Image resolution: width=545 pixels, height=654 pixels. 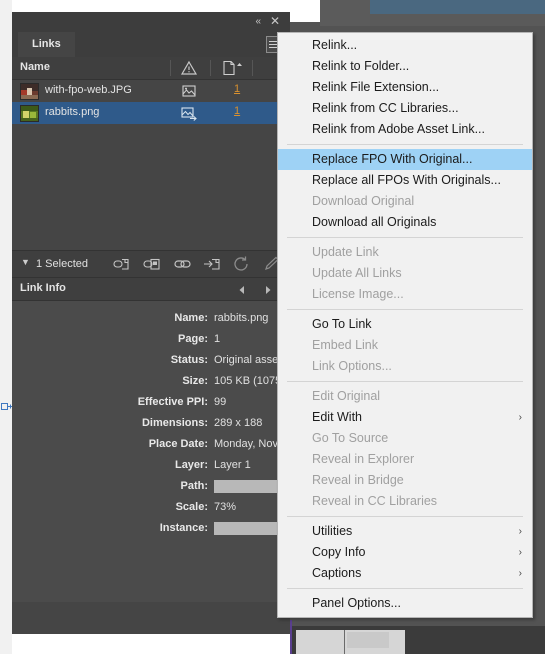 I want to click on menu-item: Go To Link, so click(x=405, y=324).